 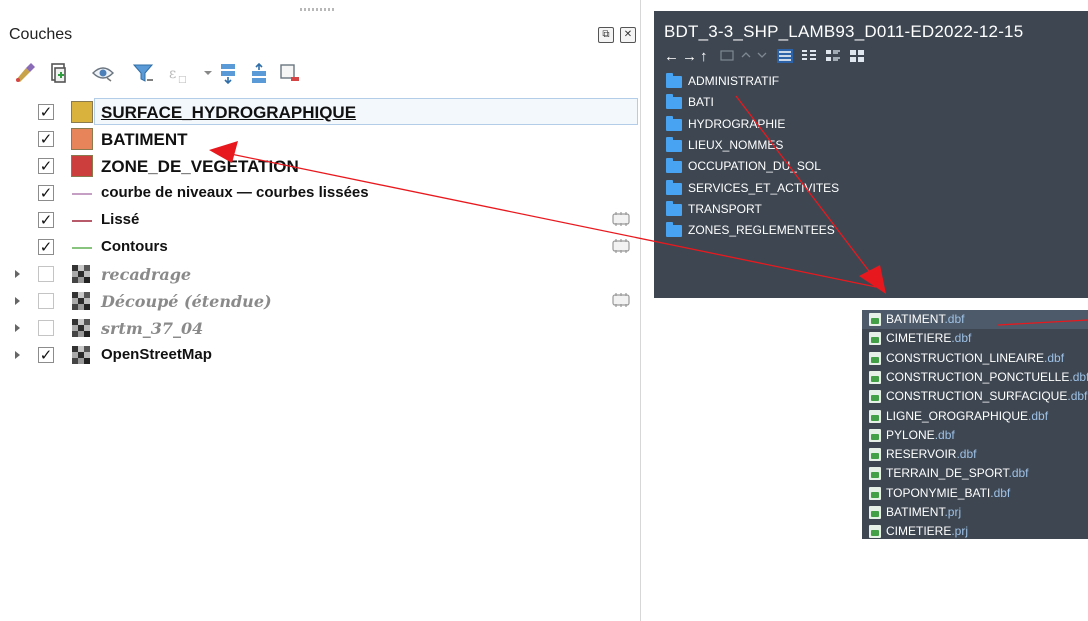 I want to click on file-label: CIMETIERE.prj, so click(x=927, y=531).